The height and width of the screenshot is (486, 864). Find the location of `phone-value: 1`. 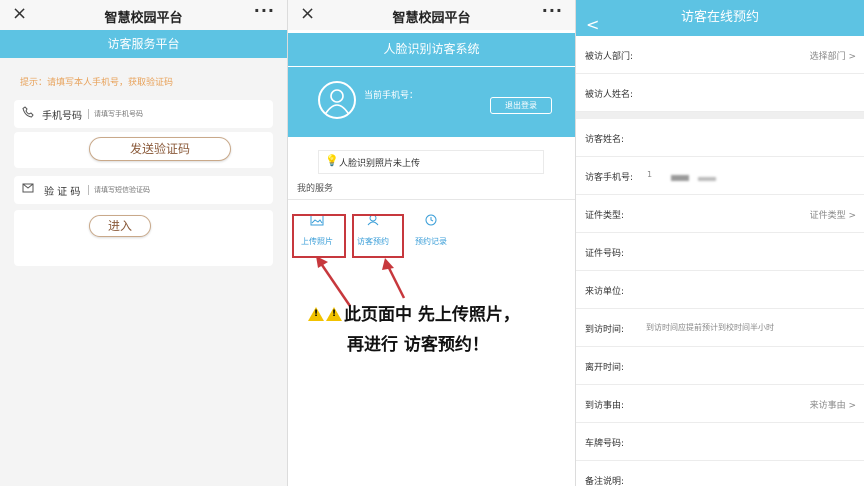

phone-value: 1 is located at coordinates (650, 174).